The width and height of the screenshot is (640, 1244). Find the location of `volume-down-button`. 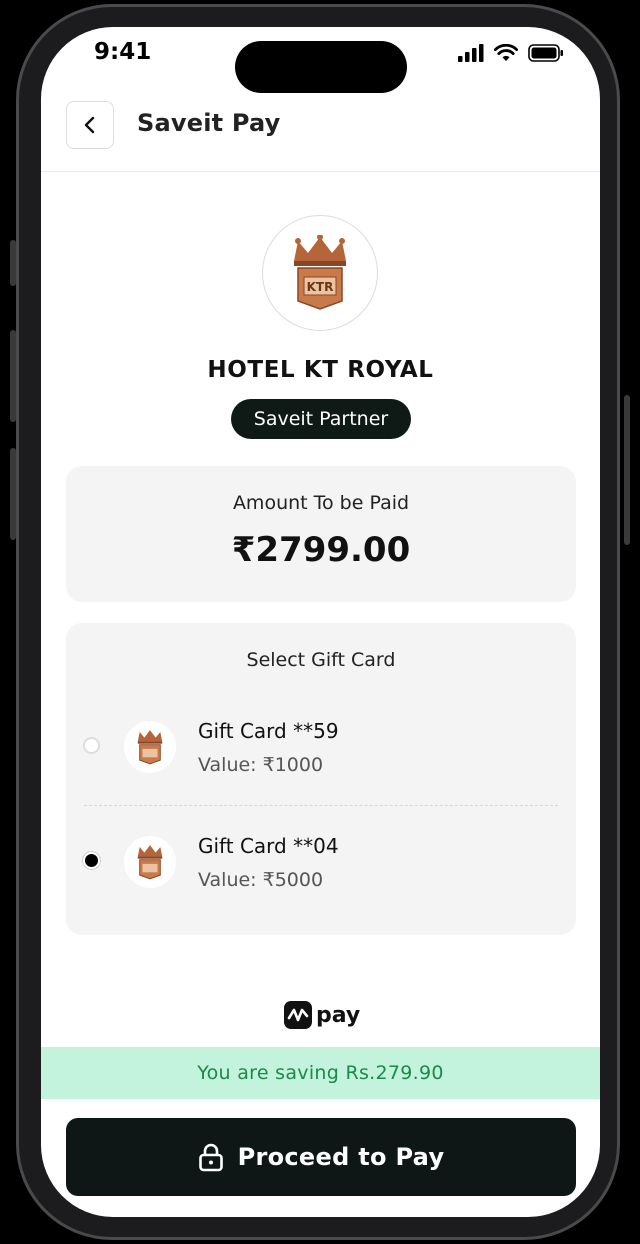

volume-down-button is located at coordinates (13, 494).